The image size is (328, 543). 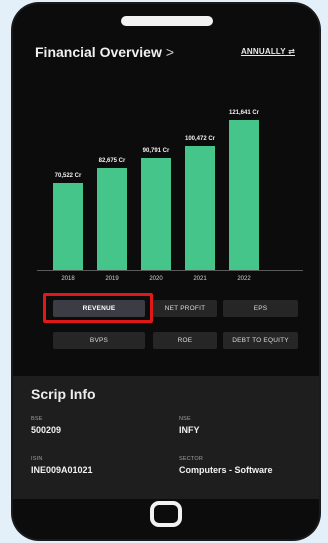 I want to click on bar-value-label: 82,675 Cr, so click(x=112, y=161).